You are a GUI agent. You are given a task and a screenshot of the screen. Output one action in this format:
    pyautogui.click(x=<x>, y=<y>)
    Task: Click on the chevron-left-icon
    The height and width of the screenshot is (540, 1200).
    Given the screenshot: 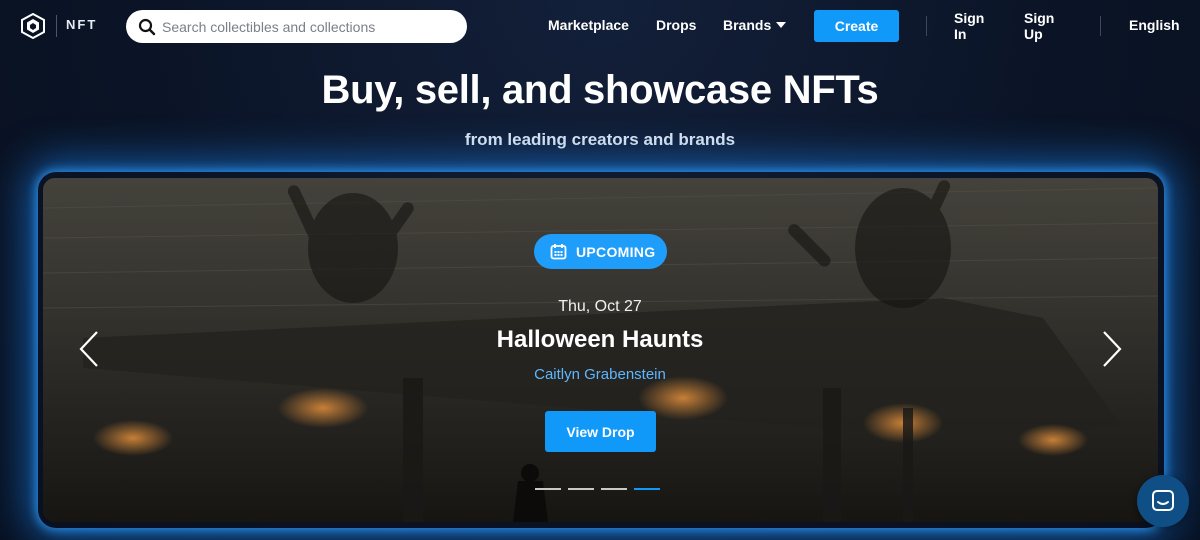 What is the action you would take?
    pyautogui.click(x=89, y=349)
    